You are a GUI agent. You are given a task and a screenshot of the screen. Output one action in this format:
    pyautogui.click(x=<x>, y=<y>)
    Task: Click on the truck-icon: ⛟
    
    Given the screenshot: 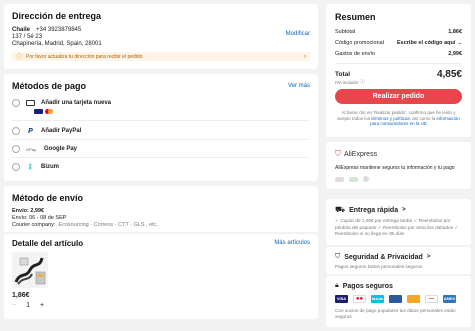 What is the action you would take?
    pyautogui.click(x=340, y=209)
    